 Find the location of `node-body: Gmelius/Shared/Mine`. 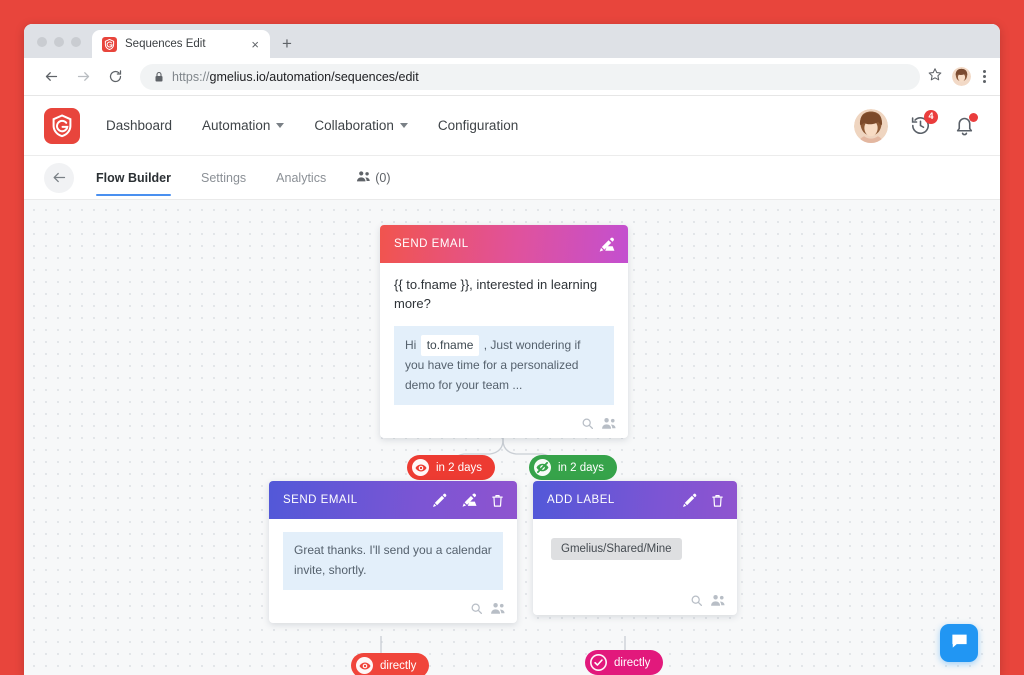

node-body: Gmelius/Shared/Mine is located at coordinates (635, 553).